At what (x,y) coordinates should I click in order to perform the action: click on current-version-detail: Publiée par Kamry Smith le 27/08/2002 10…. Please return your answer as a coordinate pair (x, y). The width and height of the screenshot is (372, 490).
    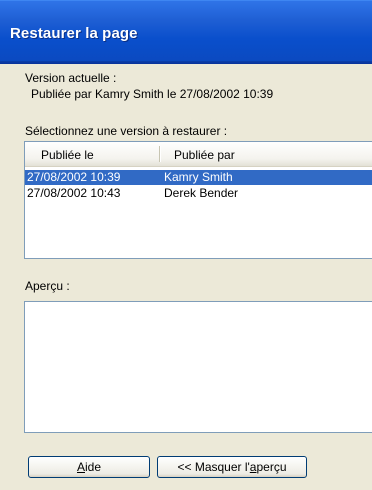
    Looking at the image, I should click on (152, 94).